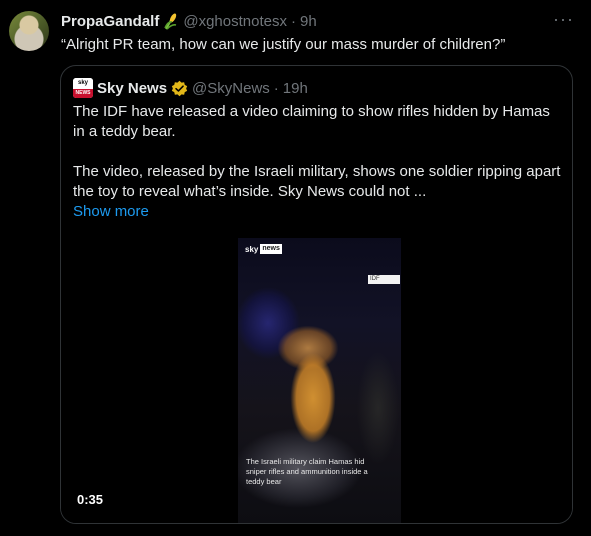 The height and width of the screenshot is (536, 591). What do you see at coordinates (308, 21) in the screenshot?
I see `tweet-time: 9h` at bounding box center [308, 21].